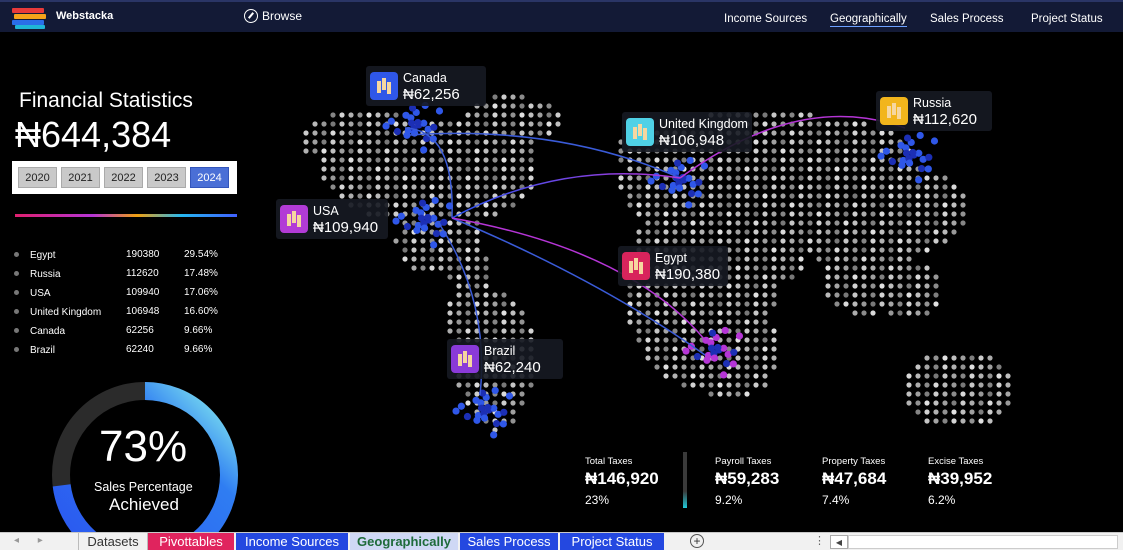 The height and width of the screenshot is (550, 1123). What do you see at coordinates (765, 19) in the screenshot?
I see `nav-income-sources: Income Sources` at bounding box center [765, 19].